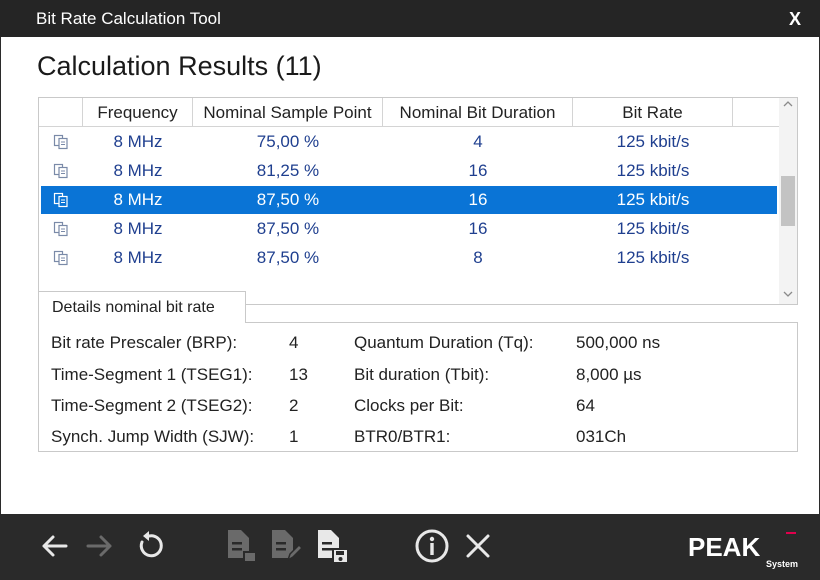 Image resolution: width=820 pixels, height=580 pixels. Describe the element at coordinates (179, 66) in the screenshot. I see `page-title: Calculation Results (11)` at that location.